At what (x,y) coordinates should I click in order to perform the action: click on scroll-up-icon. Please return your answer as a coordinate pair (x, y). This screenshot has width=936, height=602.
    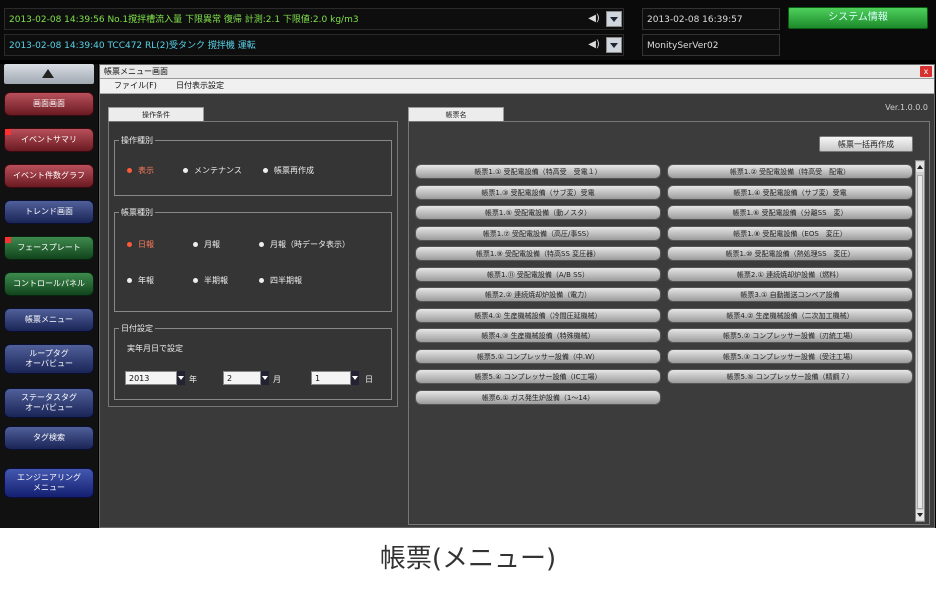
    Looking at the image, I should click on (920, 167).